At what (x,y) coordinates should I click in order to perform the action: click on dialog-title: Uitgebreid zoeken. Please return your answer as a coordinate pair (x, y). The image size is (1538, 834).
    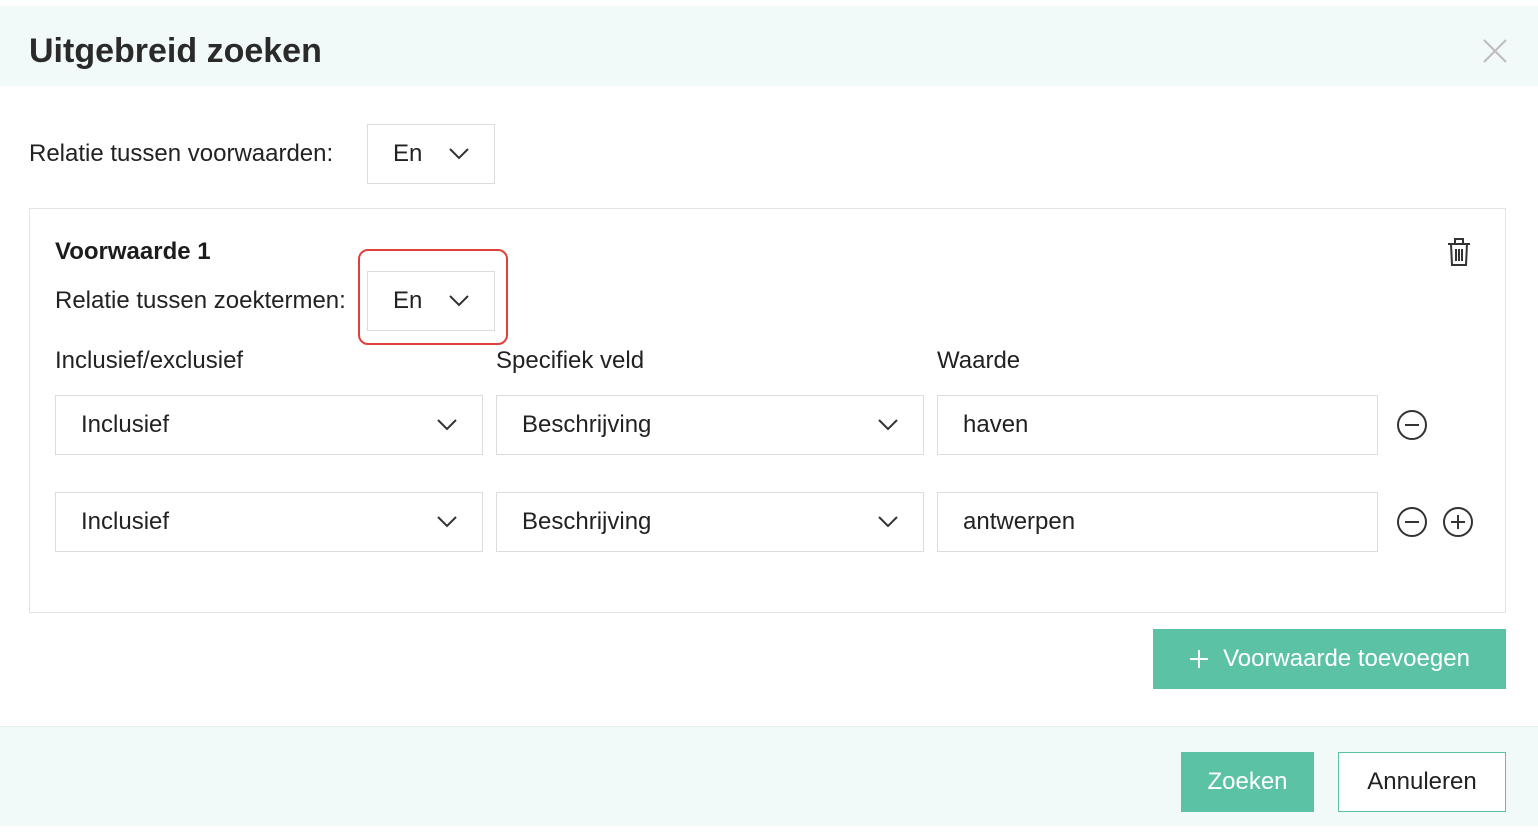
    Looking at the image, I should click on (175, 51).